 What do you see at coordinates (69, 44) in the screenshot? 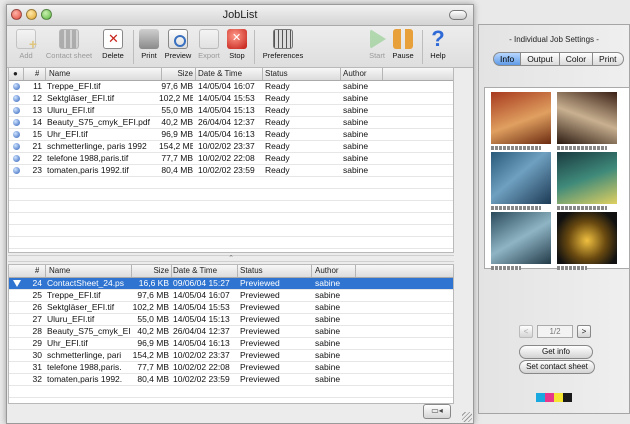
I see `contact-sheet-button: Contact sheet` at bounding box center [69, 44].